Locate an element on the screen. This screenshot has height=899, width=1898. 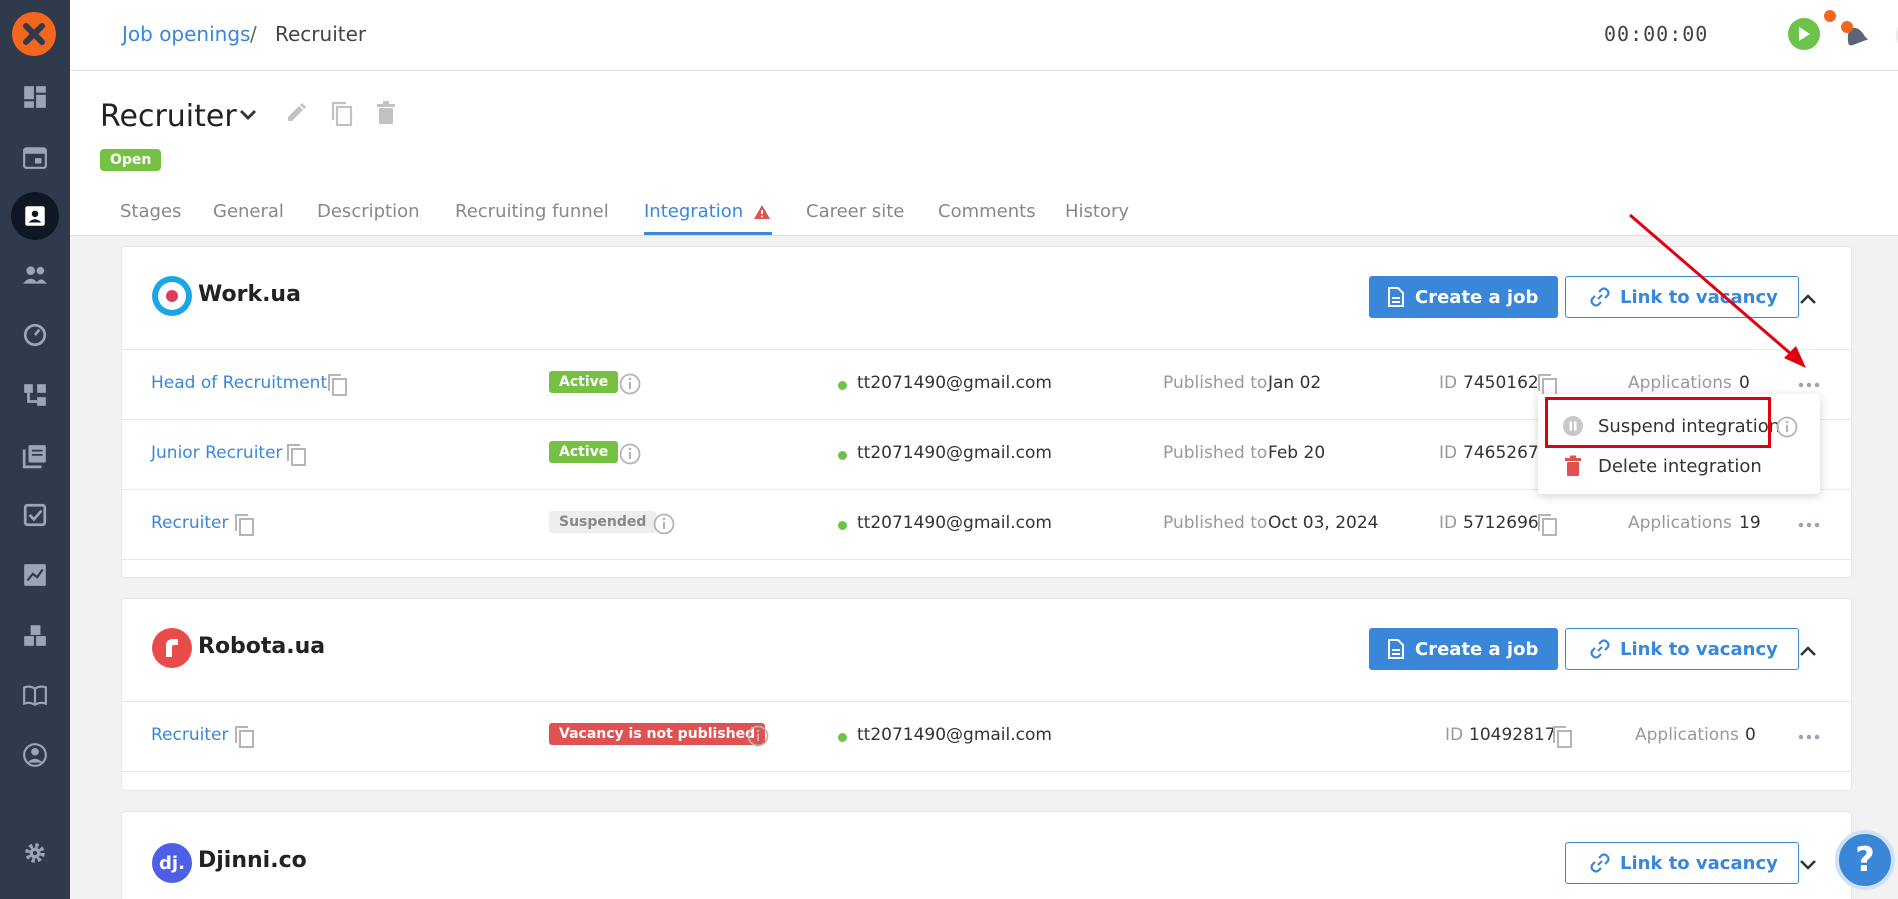
published-date: Oct 03, 2024 is located at coordinates (1323, 523).